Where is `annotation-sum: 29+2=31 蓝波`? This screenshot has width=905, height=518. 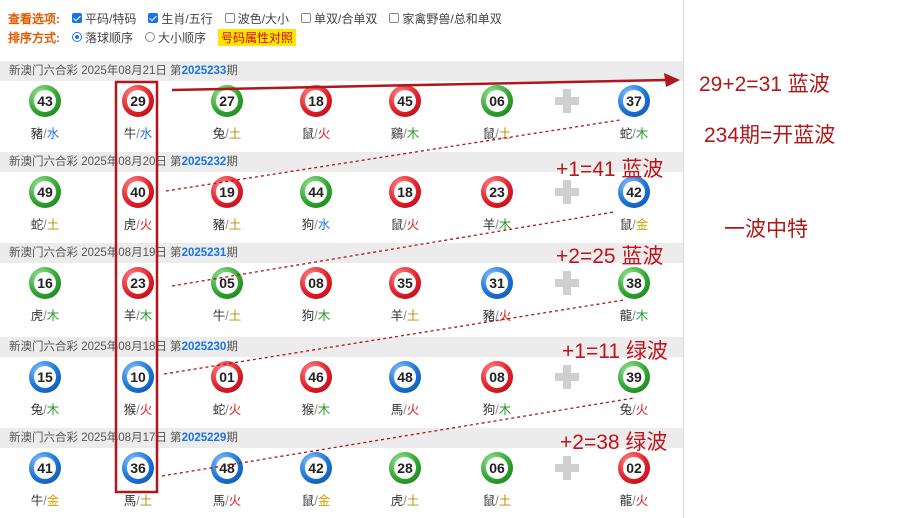
annotation-sum: 29+2=31 蓝波 is located at coordinates (764, 84).